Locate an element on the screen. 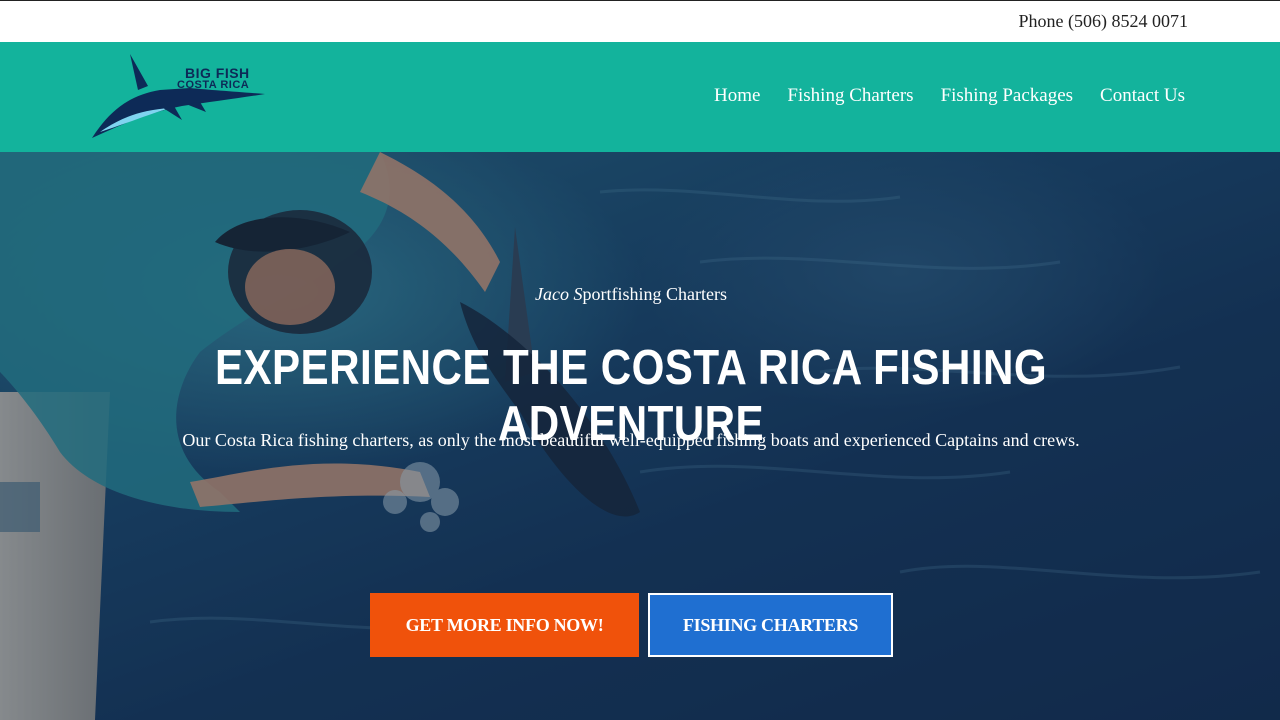 The height and width of the screenshot is (720, 1280). hero-tagline-rest: portfishing Charters is located at coordinates (654, 294).